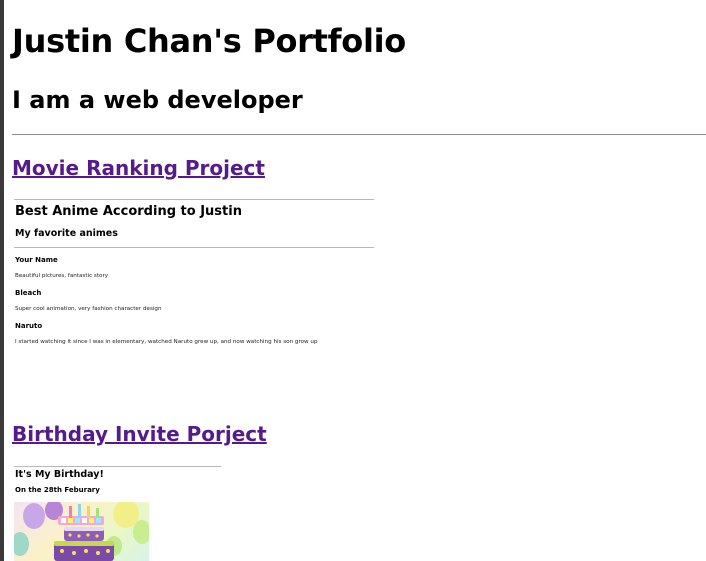  I want to click on anime-title: Your Name, so click(36, 260).